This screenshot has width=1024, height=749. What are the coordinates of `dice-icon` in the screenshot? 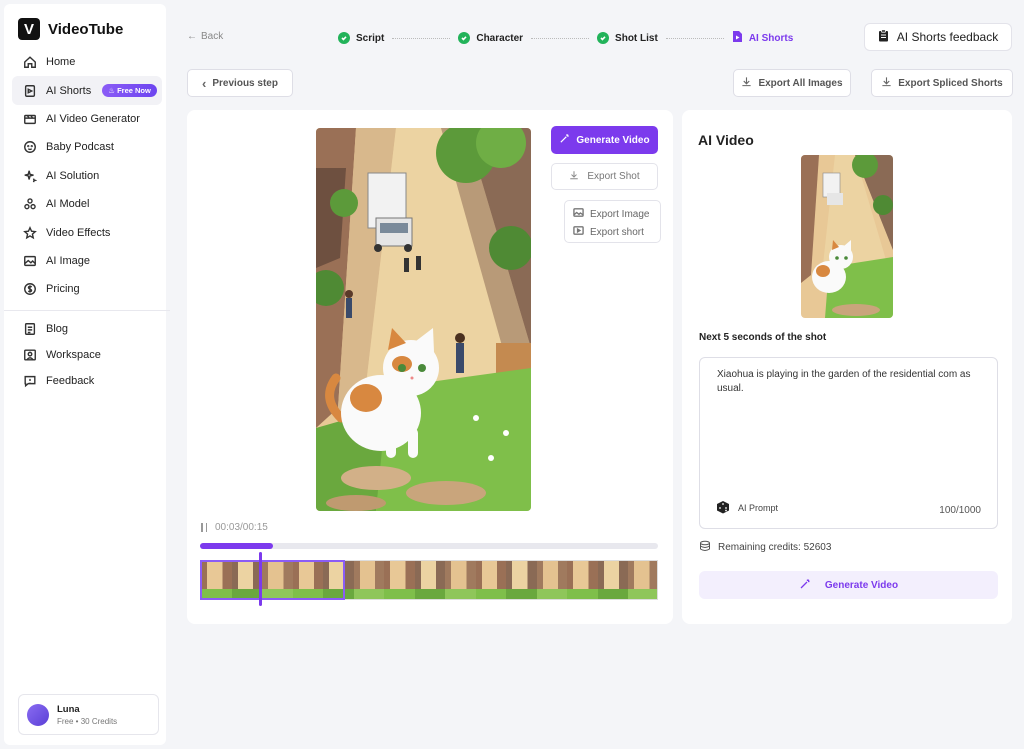 It's located at (723, 508).